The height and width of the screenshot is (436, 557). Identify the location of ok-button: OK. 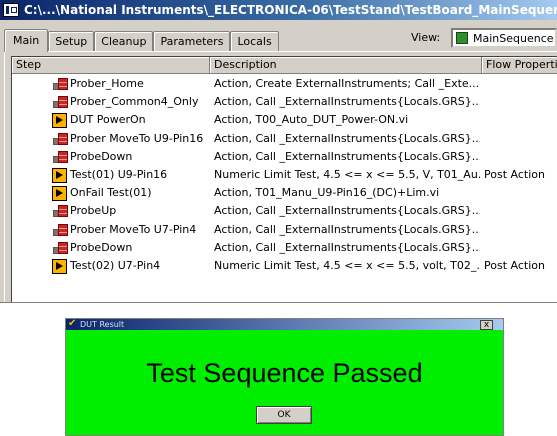
(284, 415).